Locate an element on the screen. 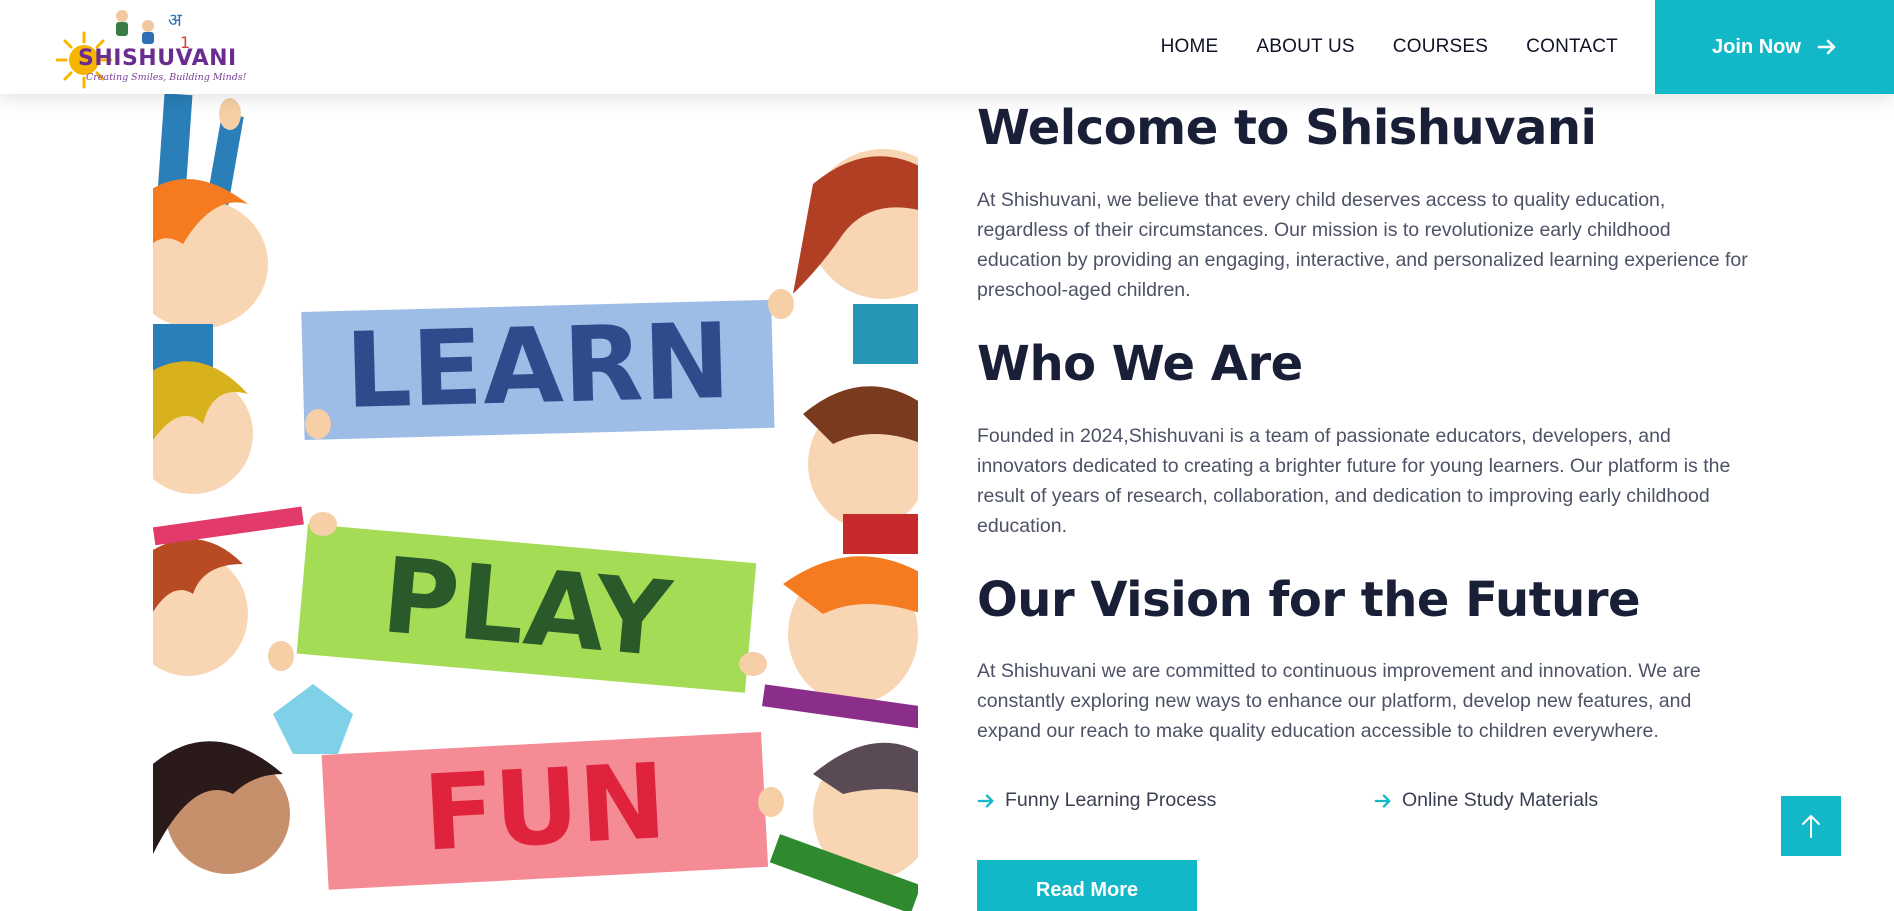 The width and height of the screenshot is (1894, 911). join-now-button: Join Now is located at coordinates (1774, 47).